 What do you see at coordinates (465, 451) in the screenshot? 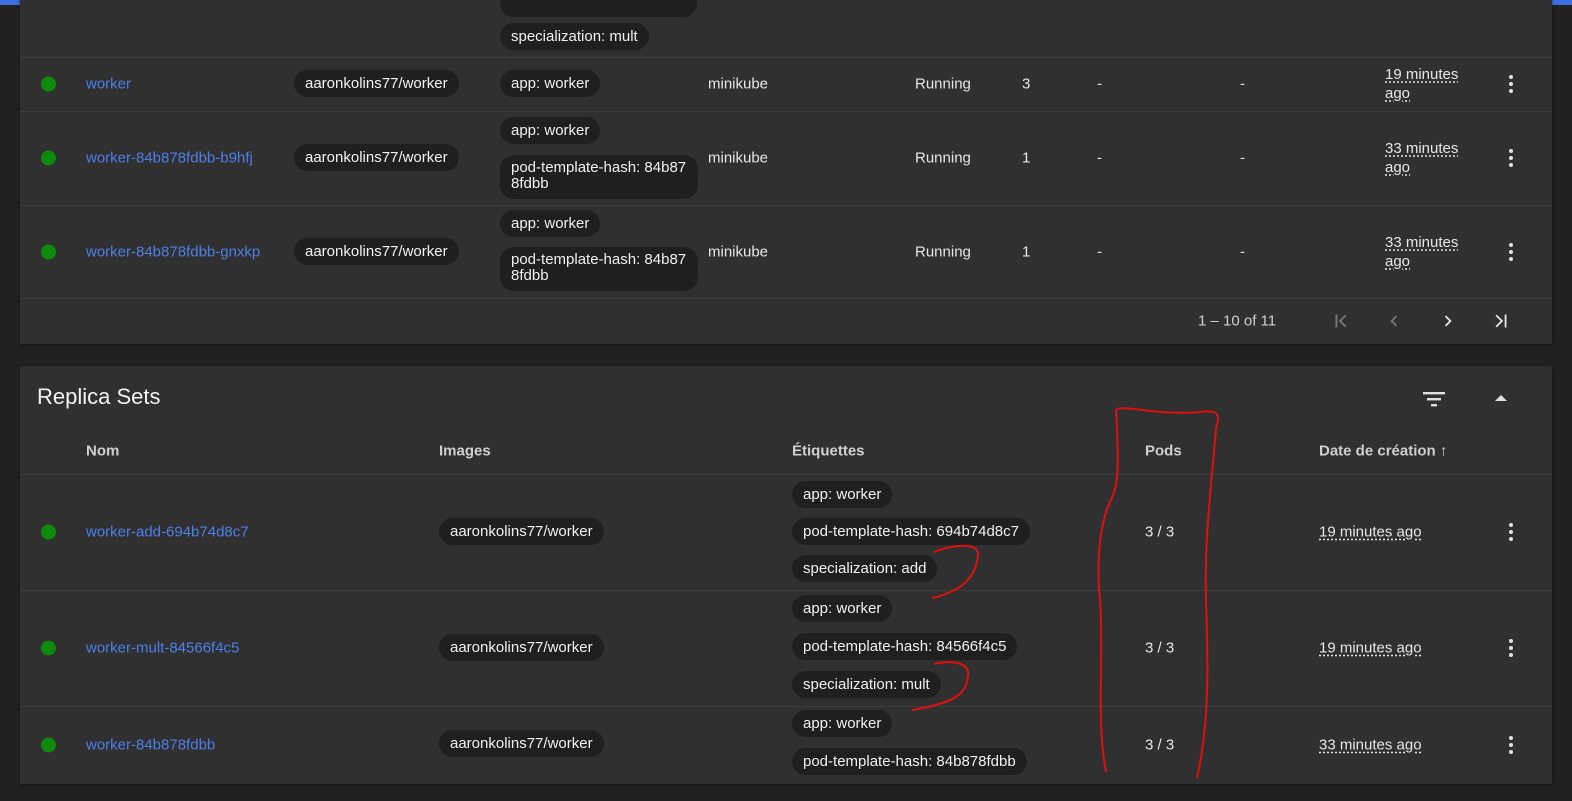
I see `header-images: Images` at bounding box center [465, 451].